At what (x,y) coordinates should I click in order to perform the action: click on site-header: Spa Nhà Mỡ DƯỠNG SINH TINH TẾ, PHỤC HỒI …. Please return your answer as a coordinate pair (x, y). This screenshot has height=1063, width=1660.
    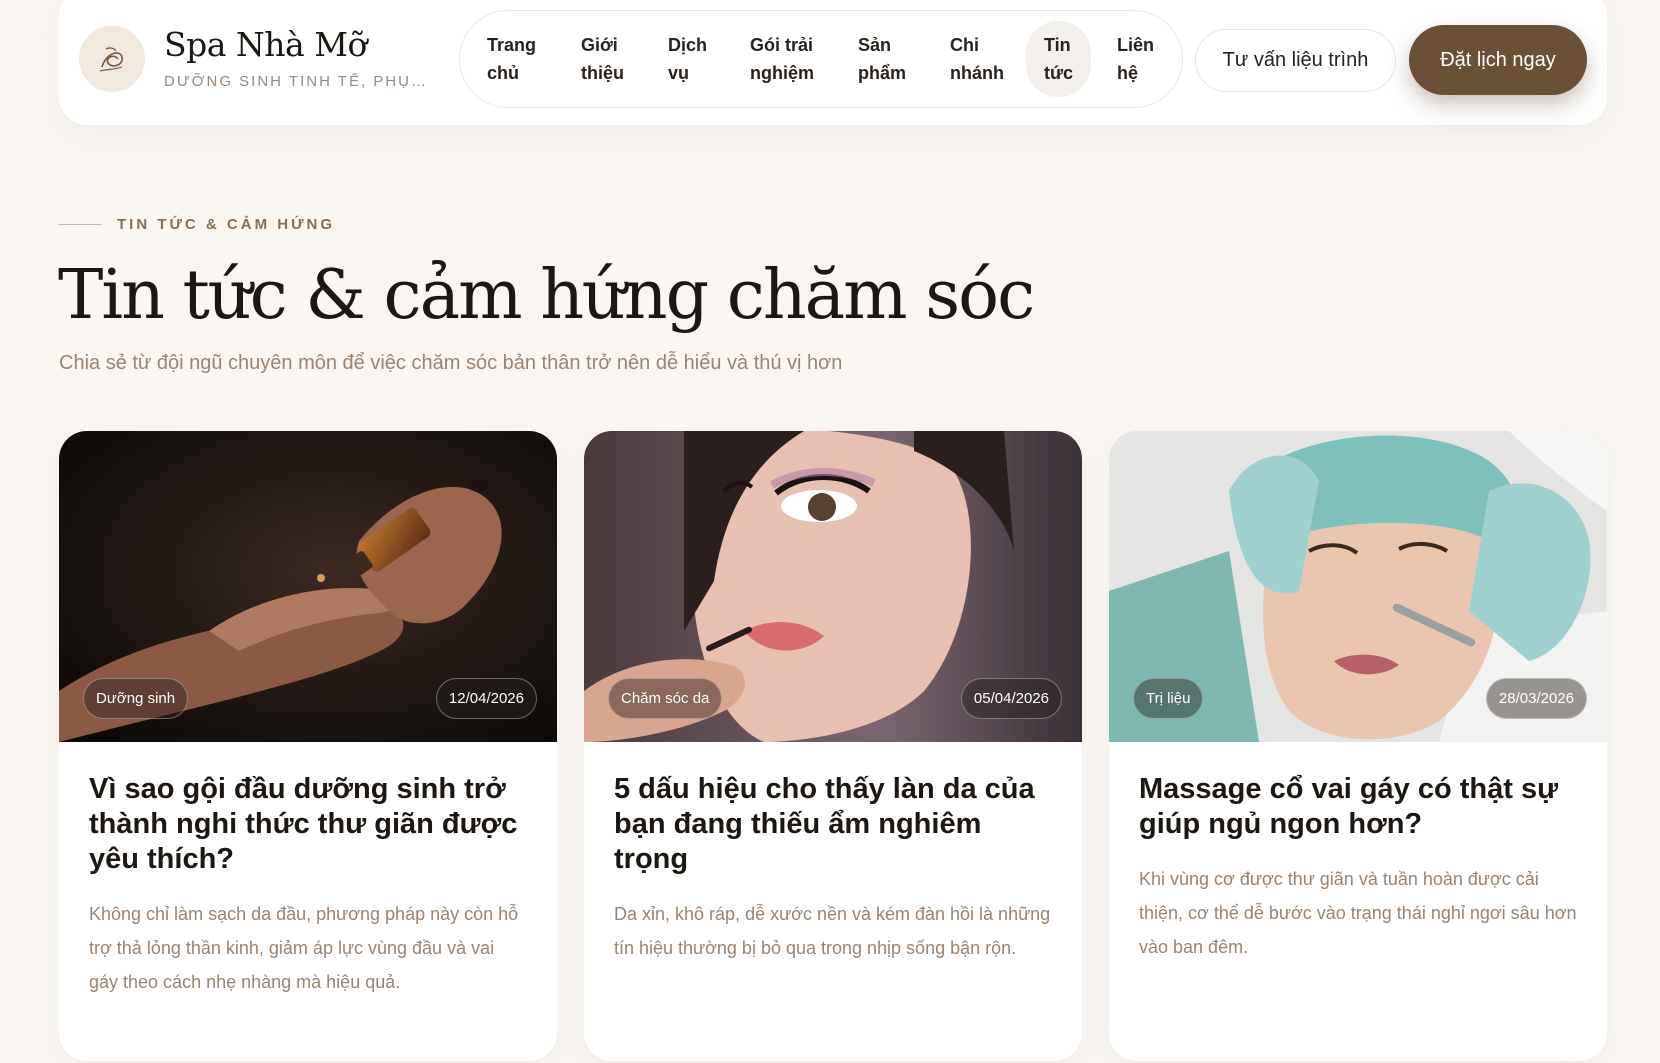
    Looking at the image, I should click on (833, 62).